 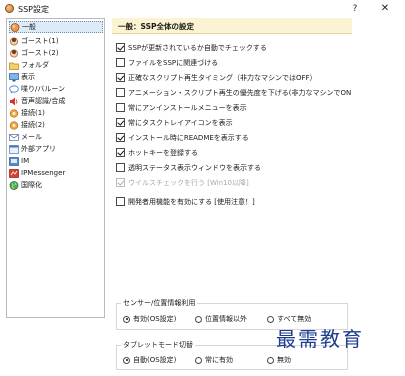 I want to click on ipmessenger-icon, so click(x=14, y=173).